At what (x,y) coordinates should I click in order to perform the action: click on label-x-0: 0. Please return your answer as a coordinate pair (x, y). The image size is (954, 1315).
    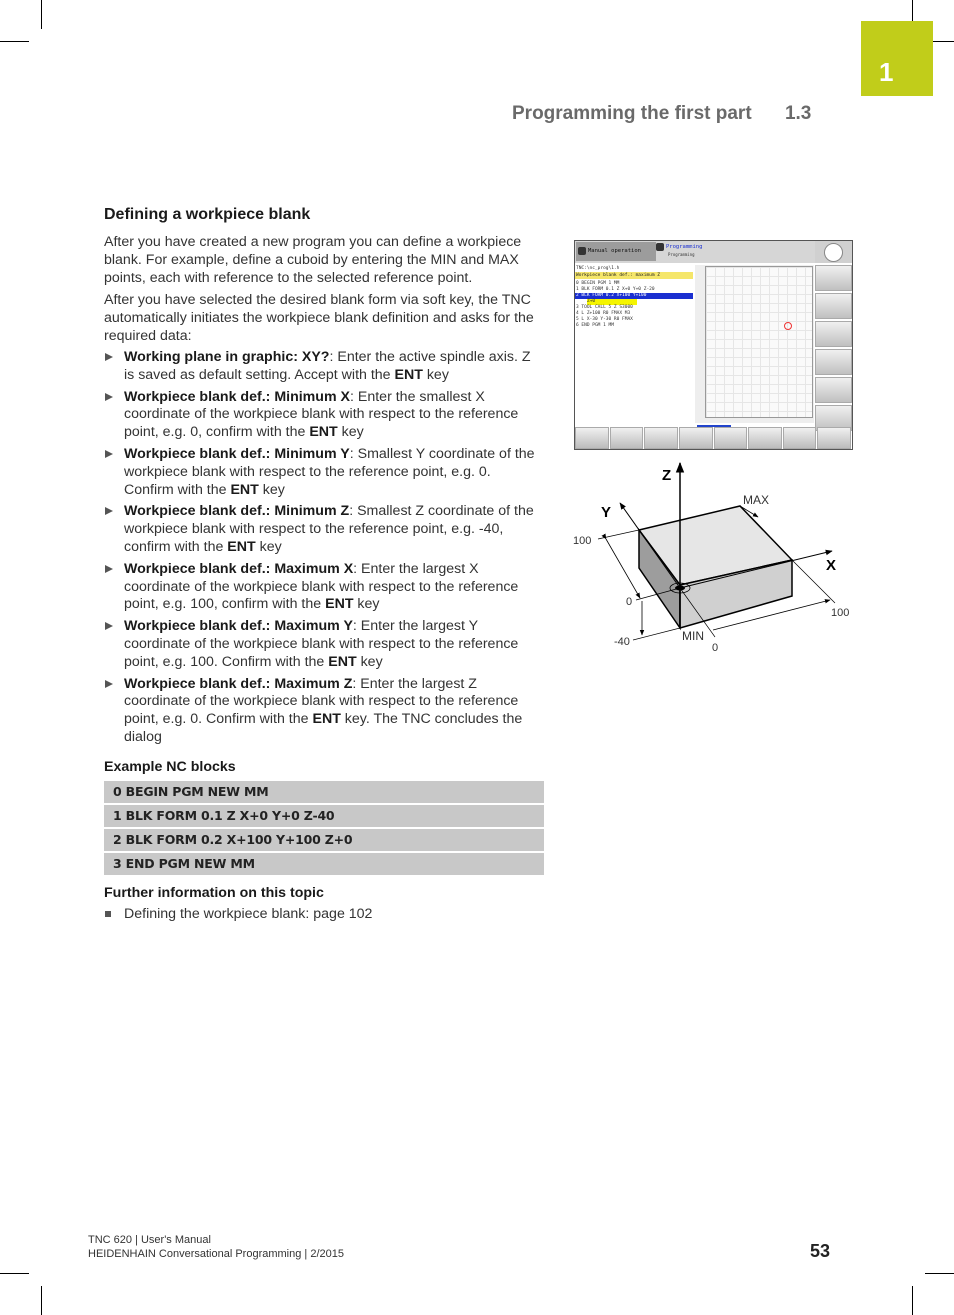
    Looking at the image, I should click on (715, 648).